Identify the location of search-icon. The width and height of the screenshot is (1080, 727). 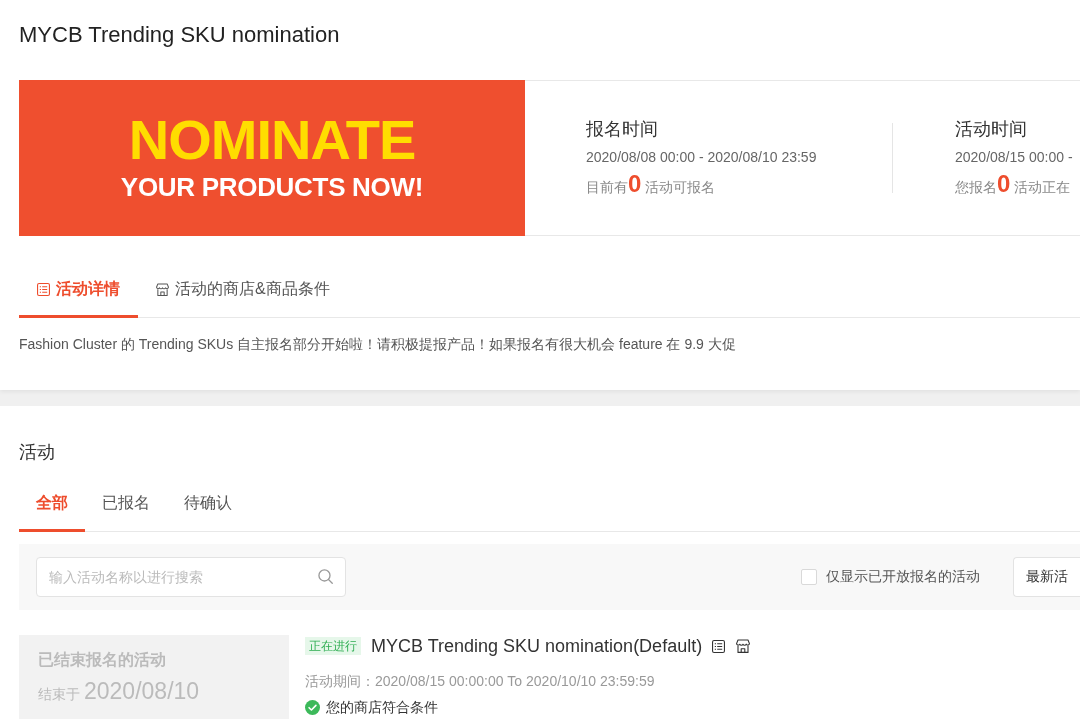
(325, 576).